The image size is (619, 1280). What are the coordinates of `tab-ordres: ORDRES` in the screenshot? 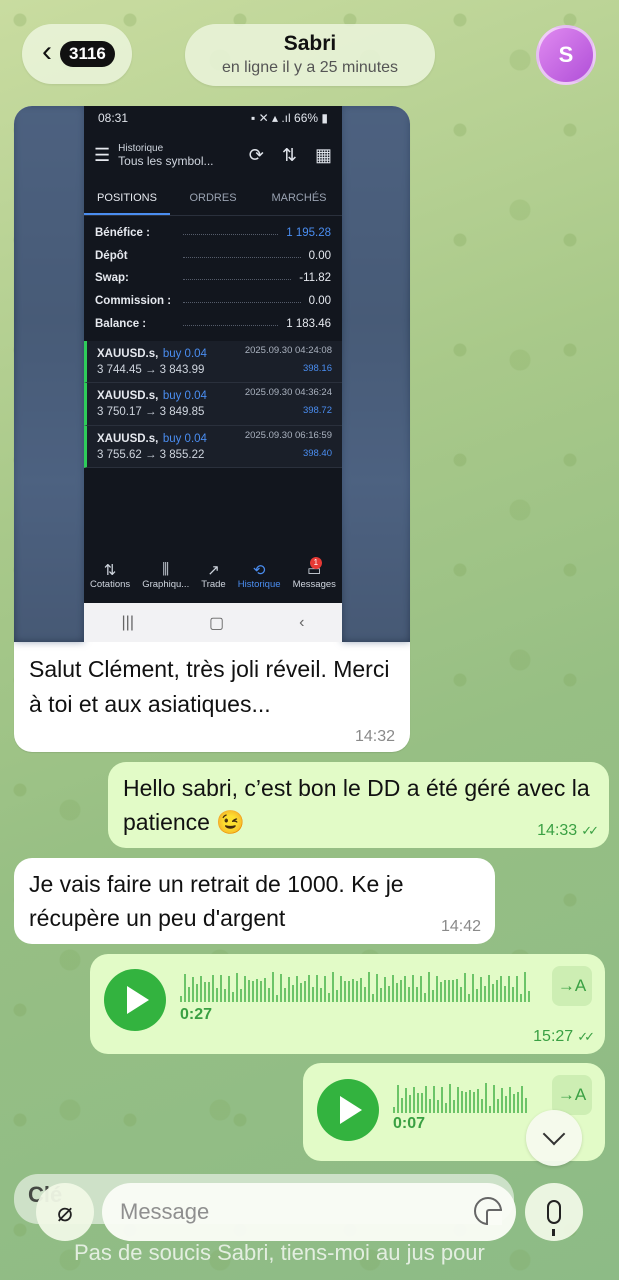 It's located at (213, 198).